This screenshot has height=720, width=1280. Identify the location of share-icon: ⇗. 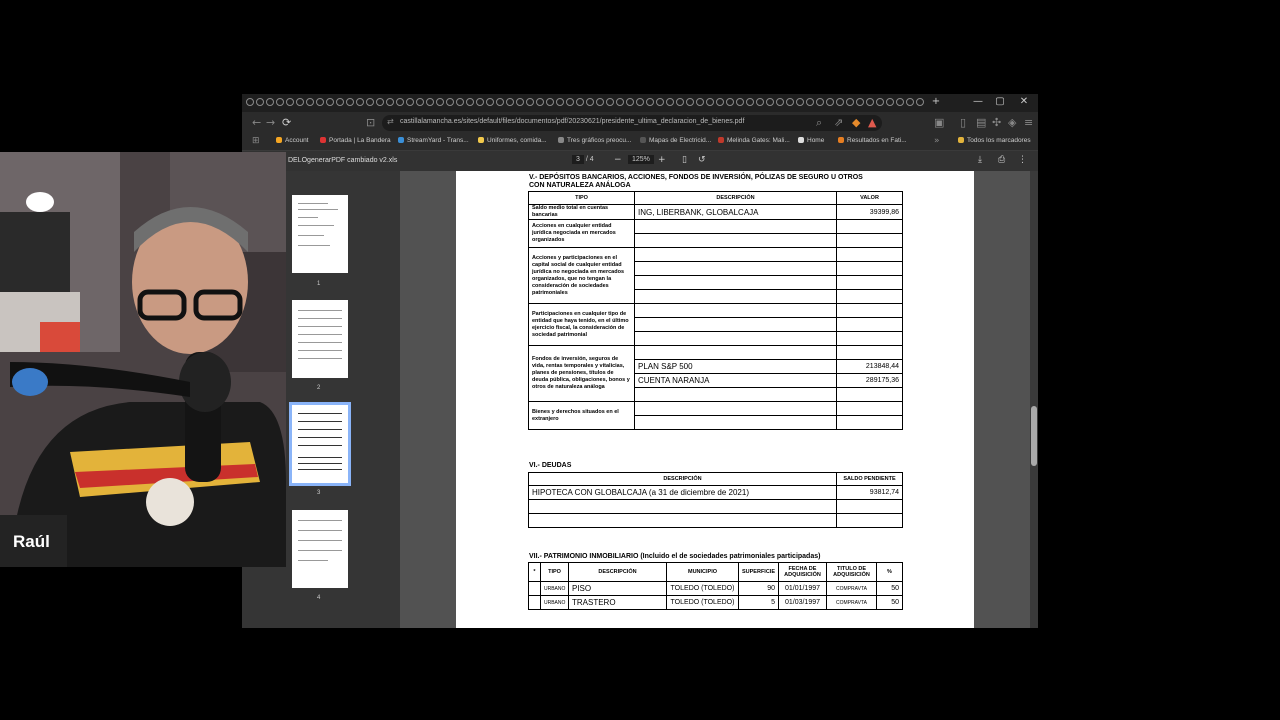
(838, 122).